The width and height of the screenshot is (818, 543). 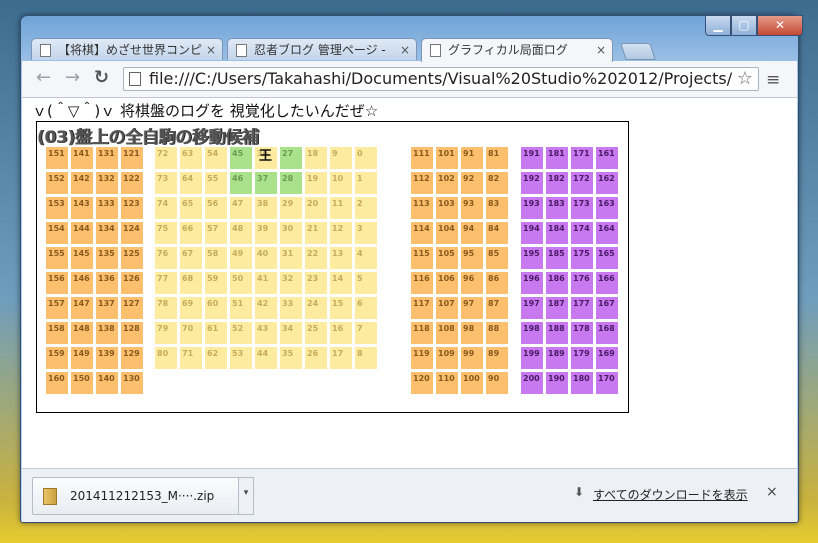 What do you see at coordinates (447, 158) in the screenshot?
I see `board-cell: 101` at bounding box center [447, 158].